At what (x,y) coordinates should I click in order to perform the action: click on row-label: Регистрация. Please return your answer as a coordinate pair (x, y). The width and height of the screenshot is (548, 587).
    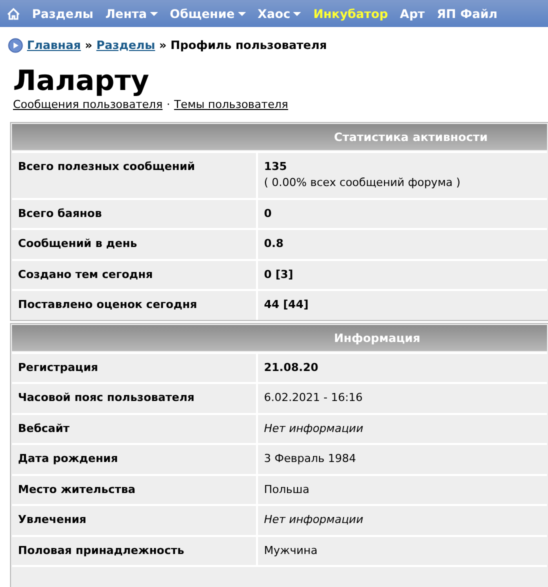
    Looking at the image, I should click on (135, 368).